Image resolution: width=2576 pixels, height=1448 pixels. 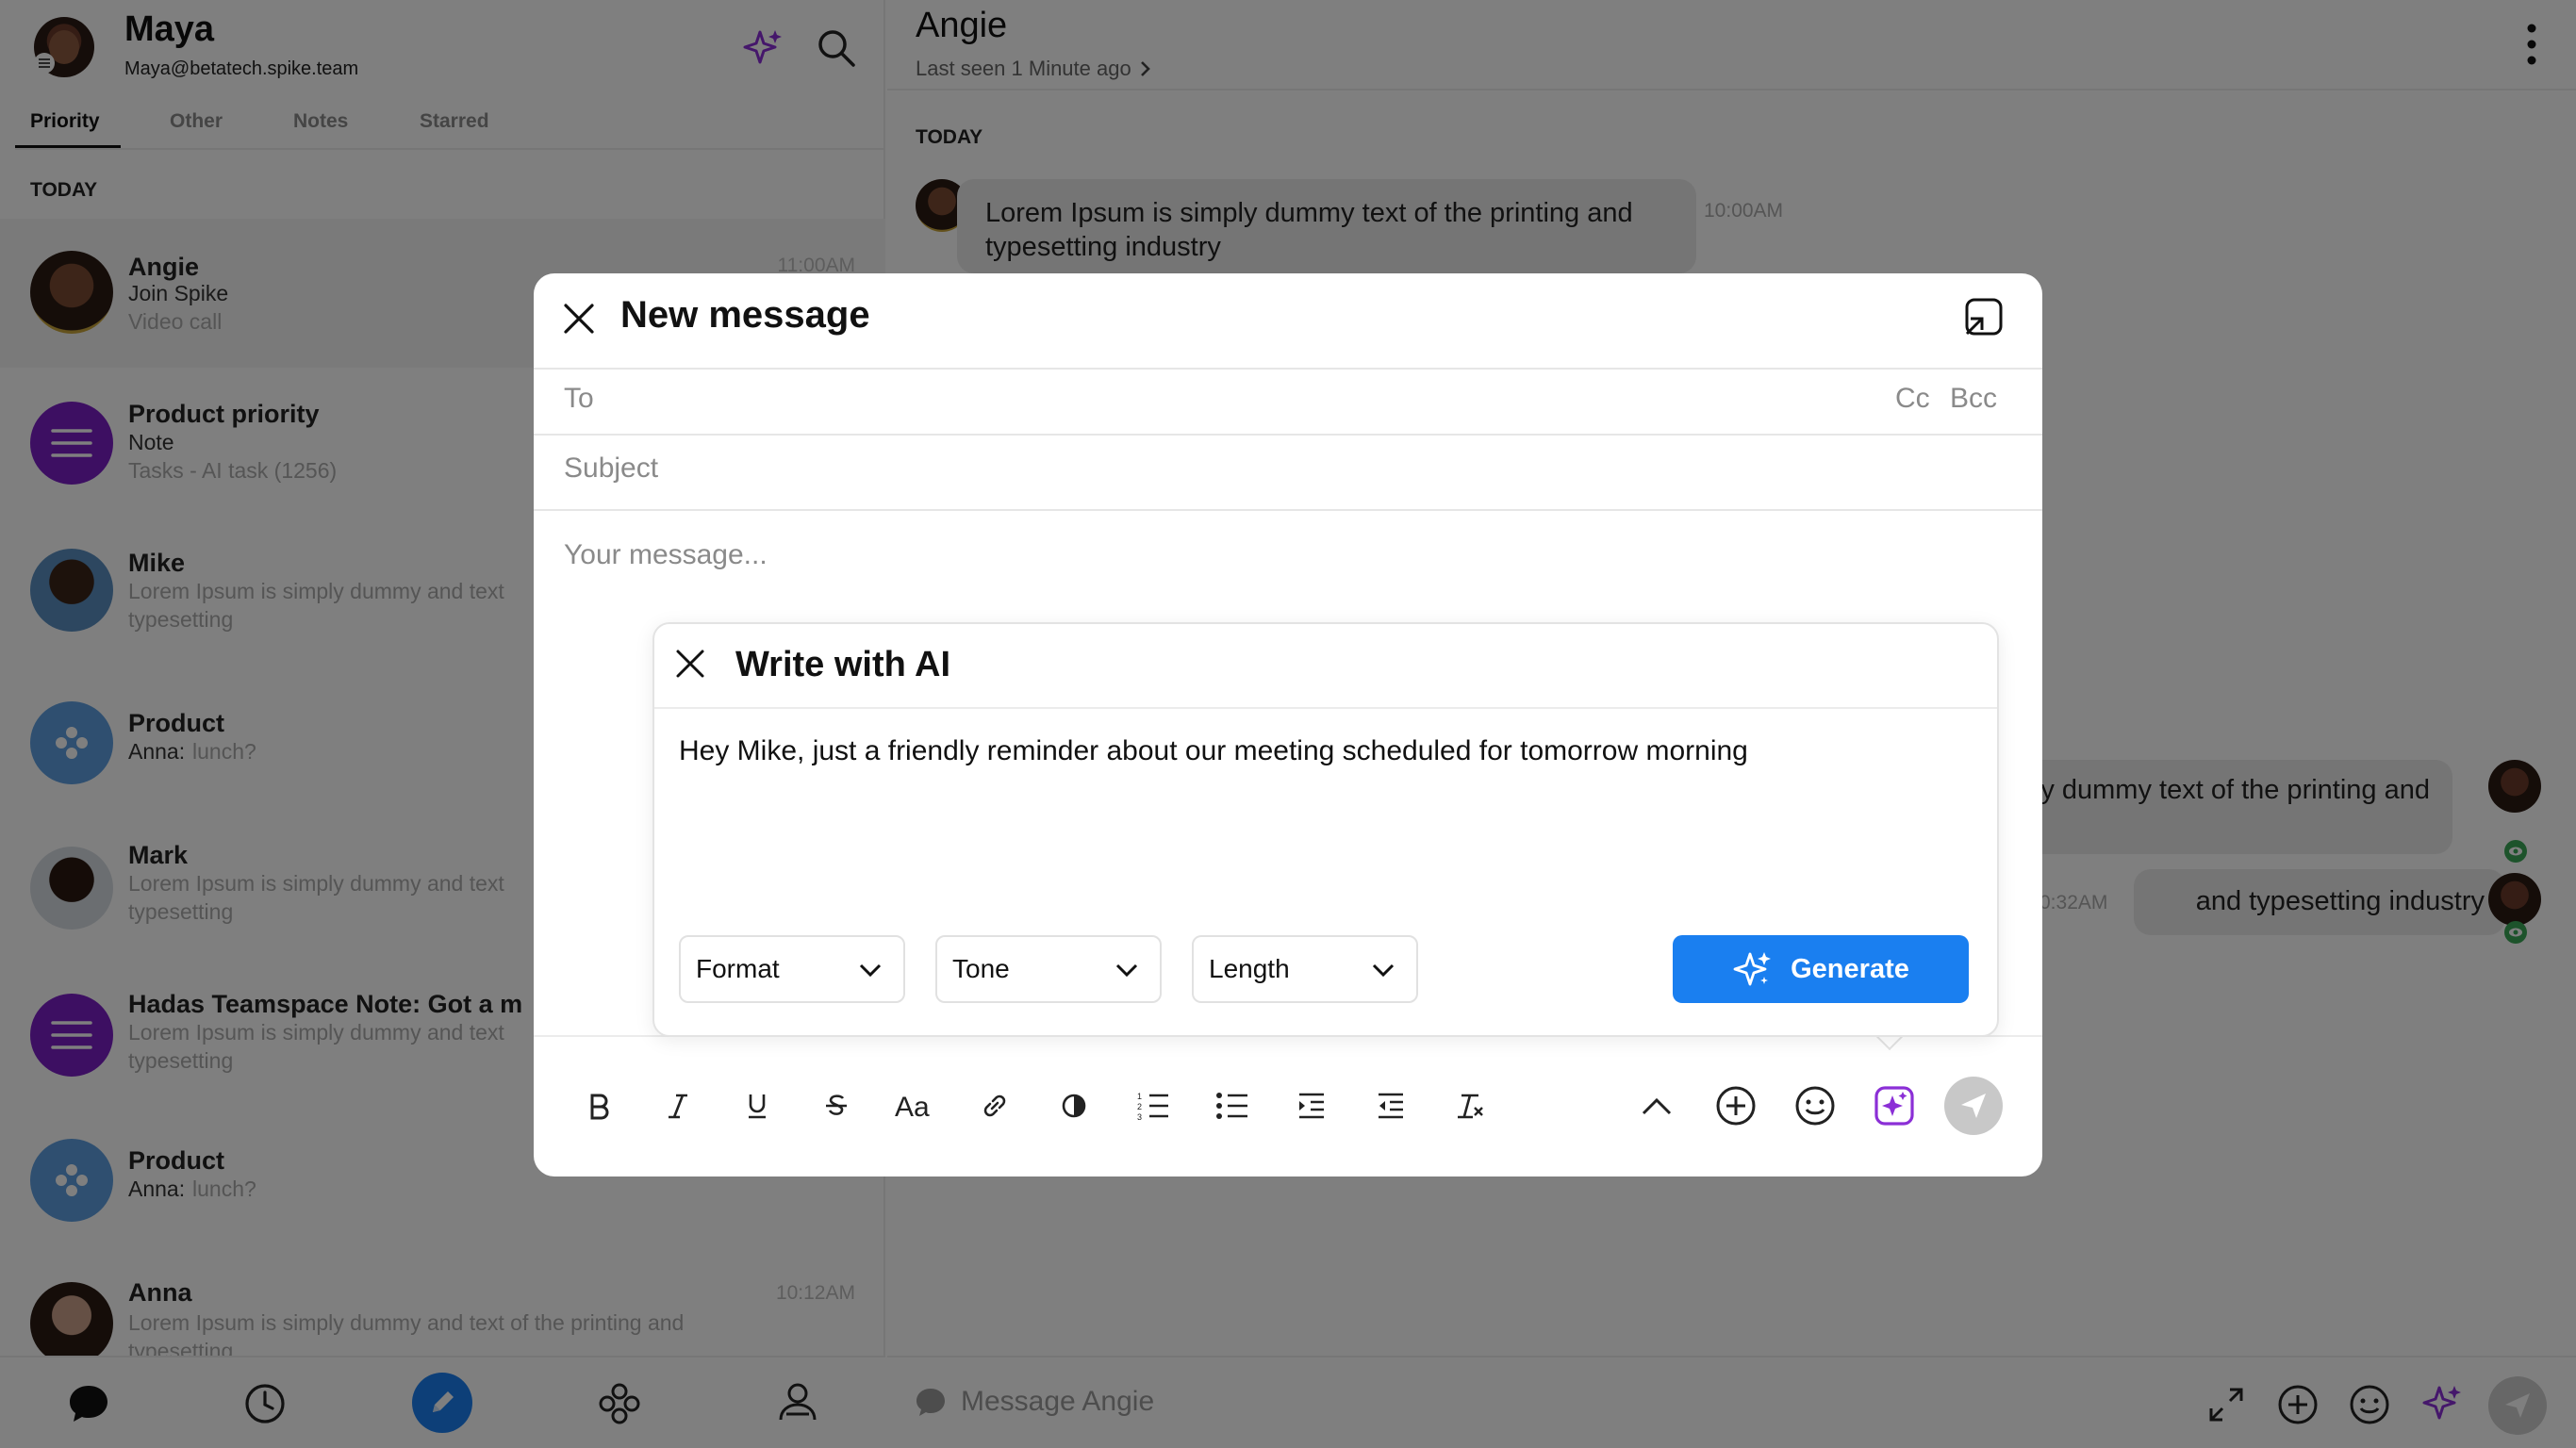 I want to click on generate-button-label: Generate, so click(x=1850, y=968).